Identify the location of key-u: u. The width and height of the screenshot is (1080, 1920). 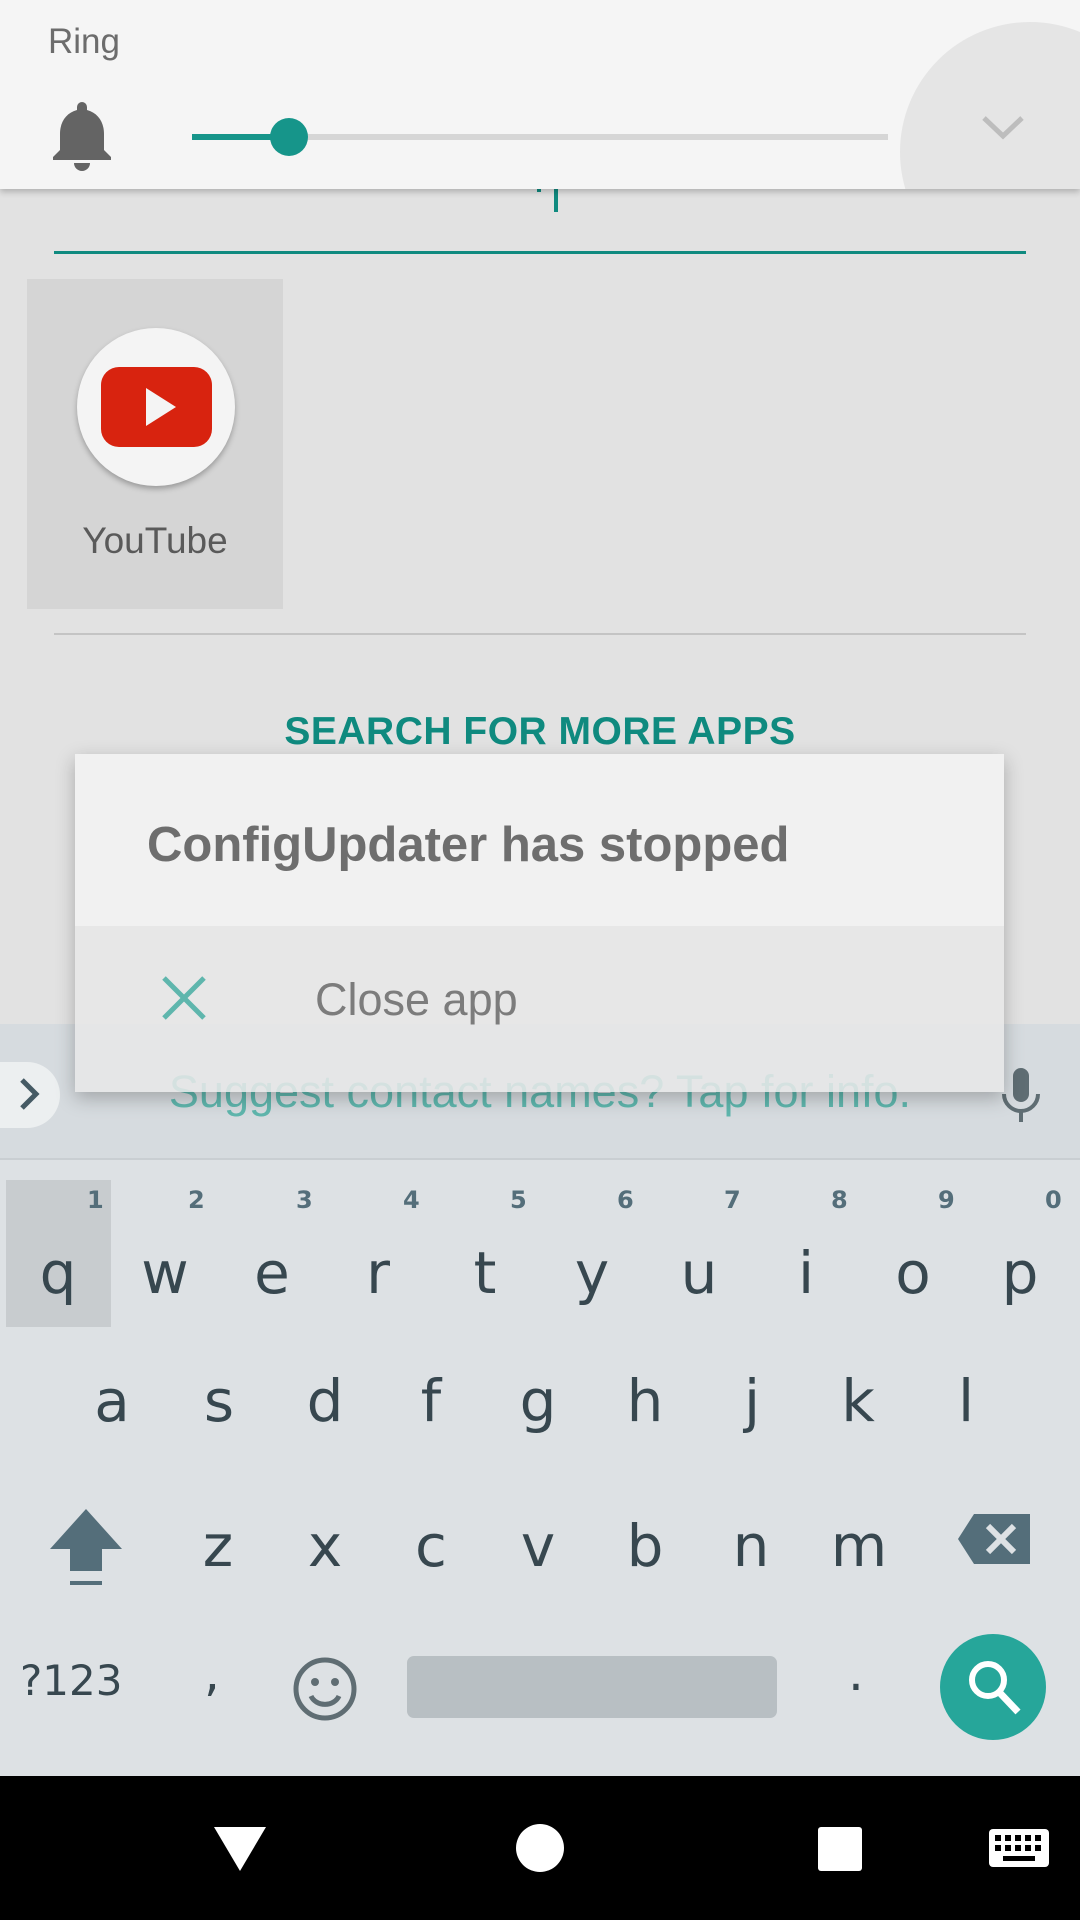
(699, 1273).